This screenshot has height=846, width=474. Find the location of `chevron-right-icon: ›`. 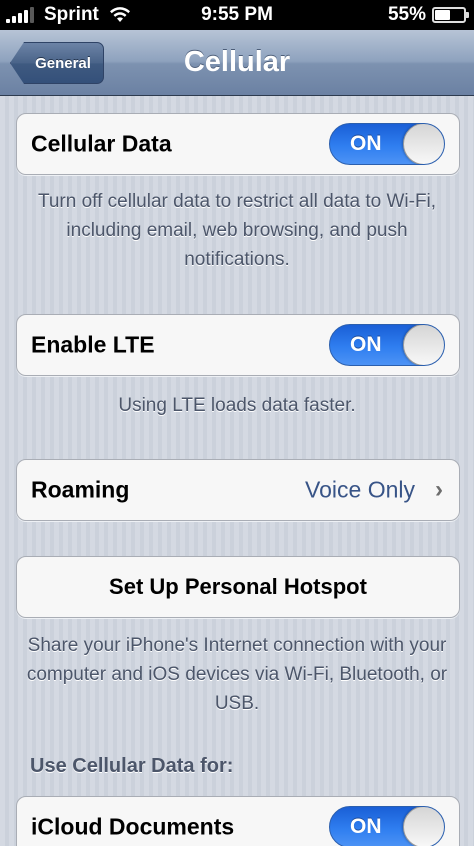

chevron-right-icon: › is located at coordinates (439, 489).